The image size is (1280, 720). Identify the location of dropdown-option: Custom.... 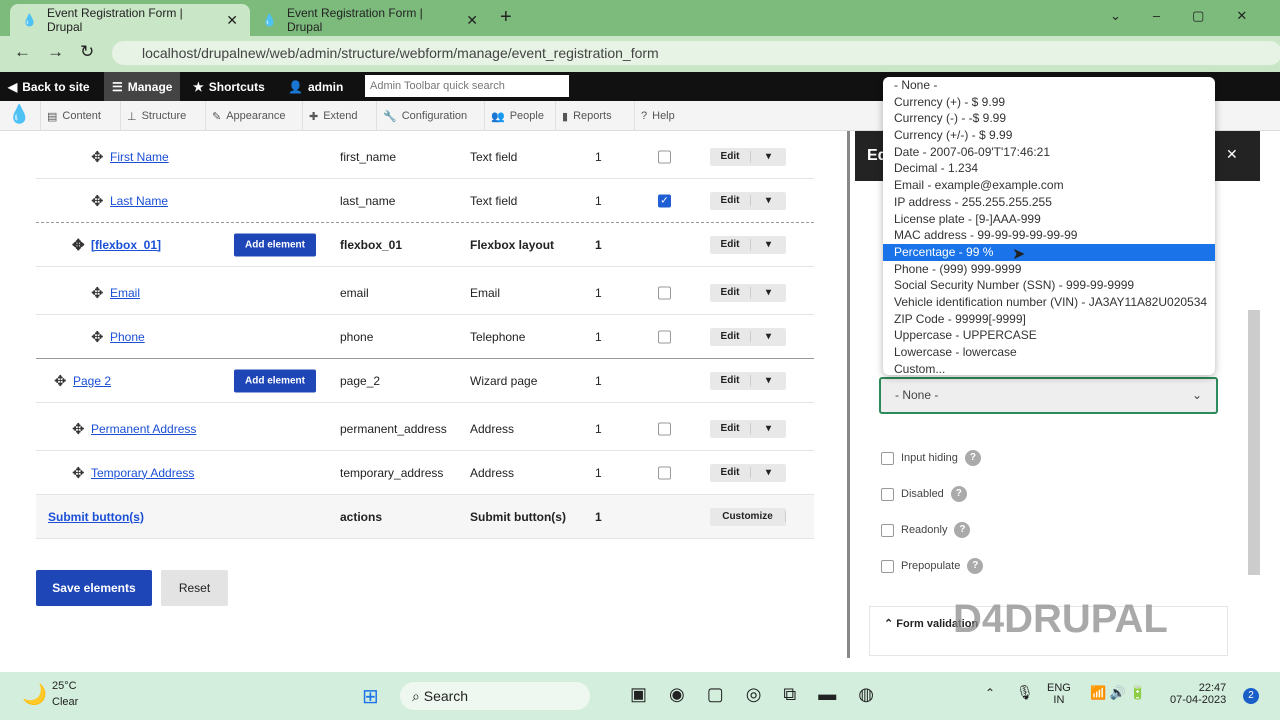
(1049, 369).